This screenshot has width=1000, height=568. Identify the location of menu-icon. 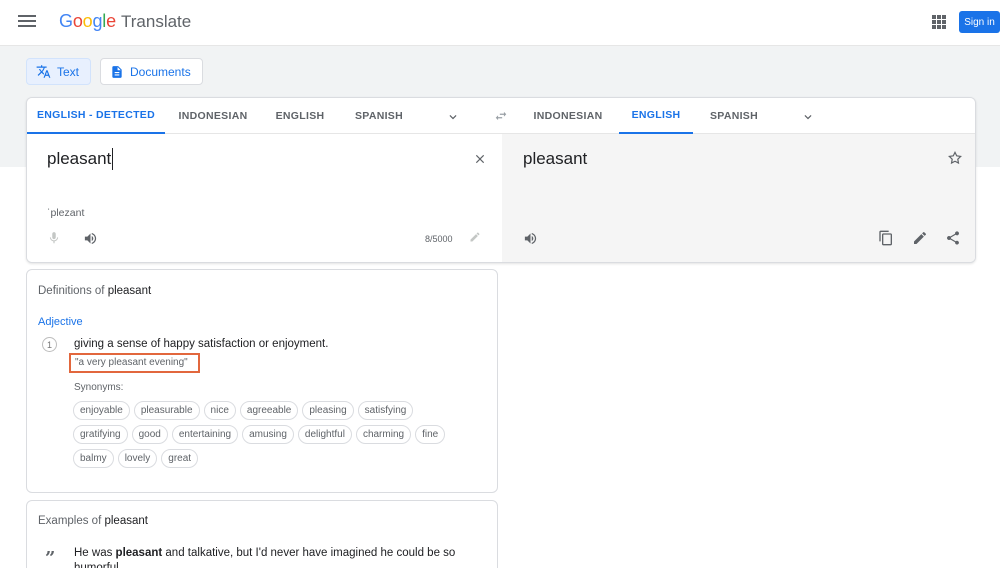
(27, 22).